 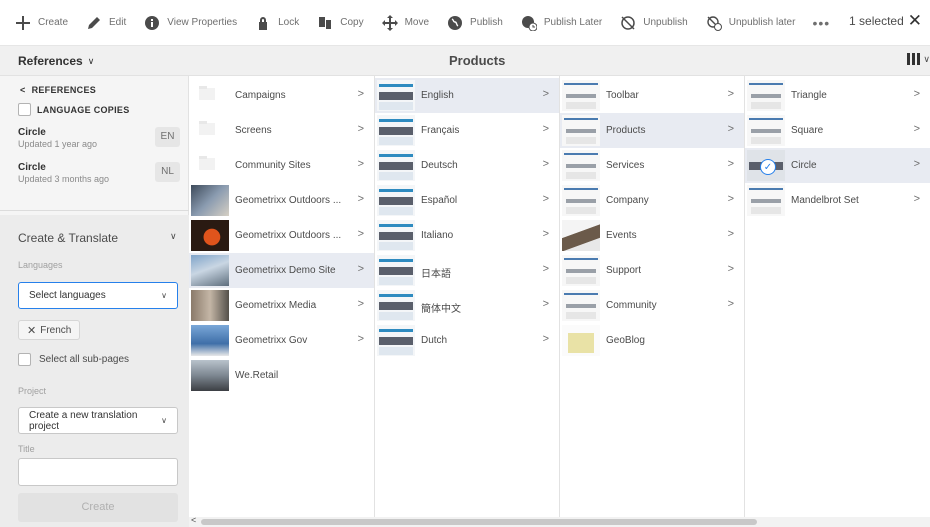 I want to click on chevron-left-icon: <, so click(x=193, y=520).